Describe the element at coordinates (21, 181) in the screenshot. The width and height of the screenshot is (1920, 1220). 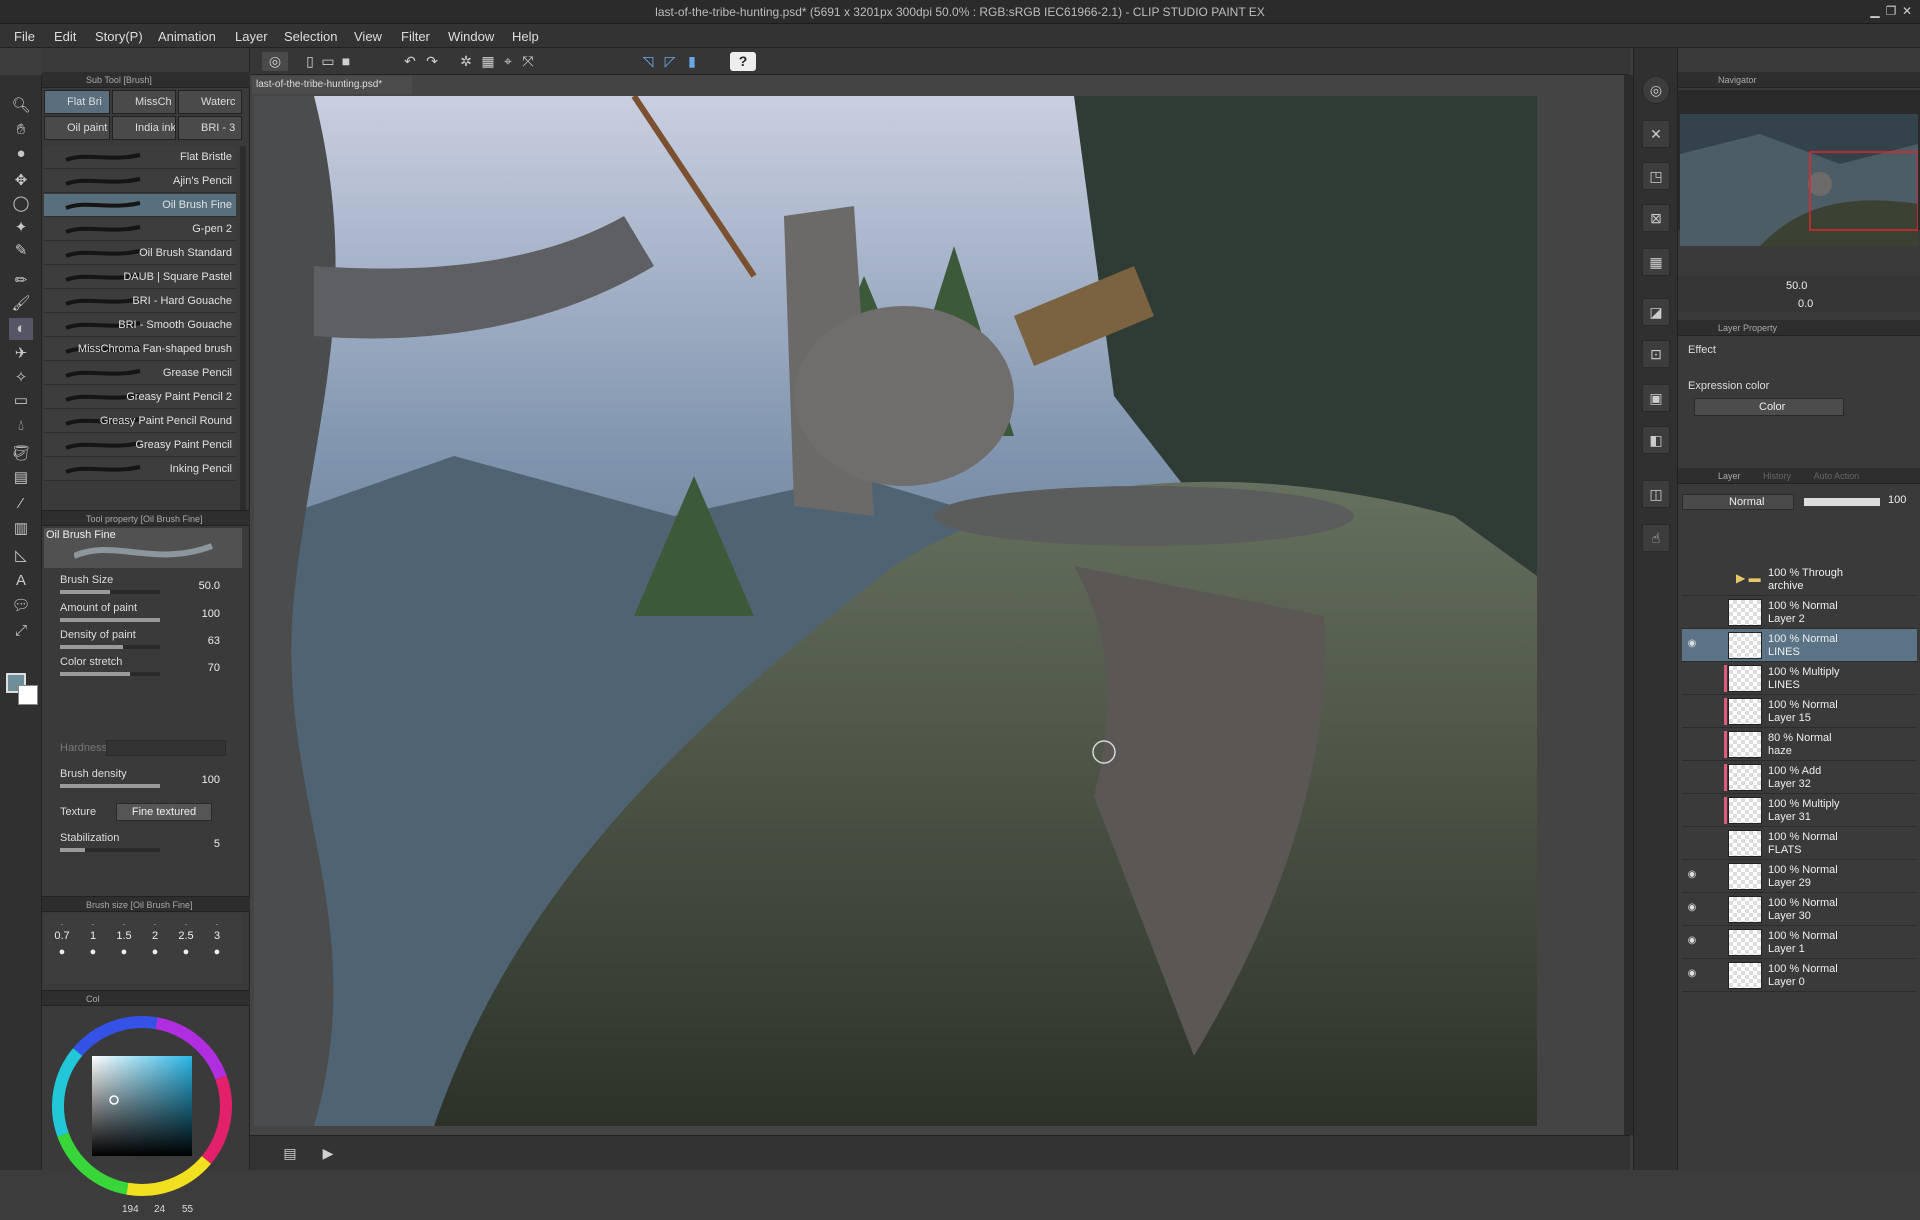
I see `move-tool-icon: ✥` at that location.